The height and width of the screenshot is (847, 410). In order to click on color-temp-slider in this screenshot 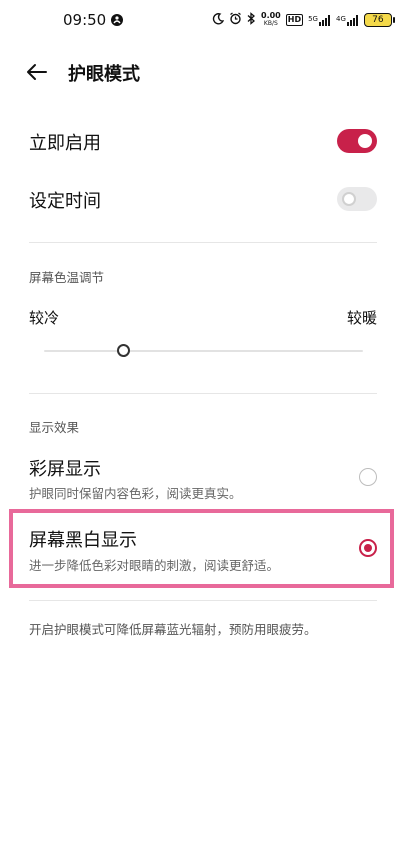, I will do `click(203, 351)`.